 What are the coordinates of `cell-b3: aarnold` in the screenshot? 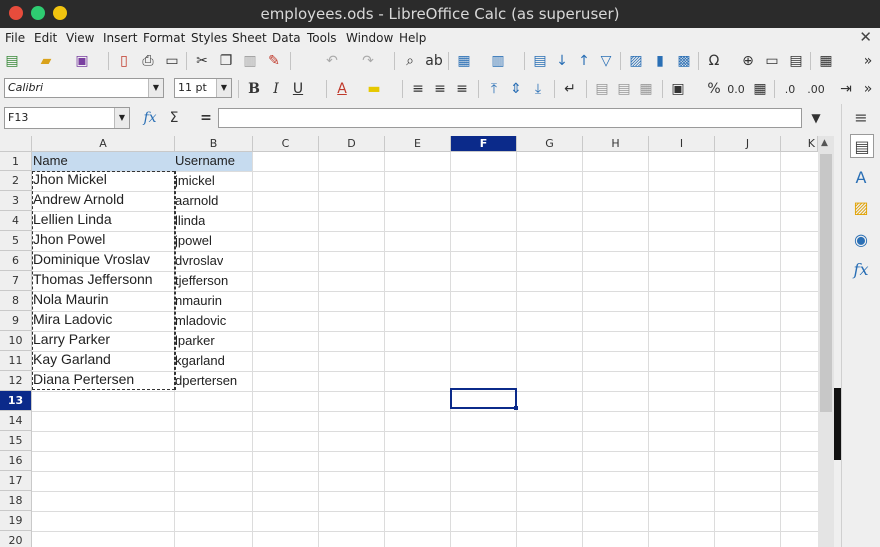 It's located at (196, 201).